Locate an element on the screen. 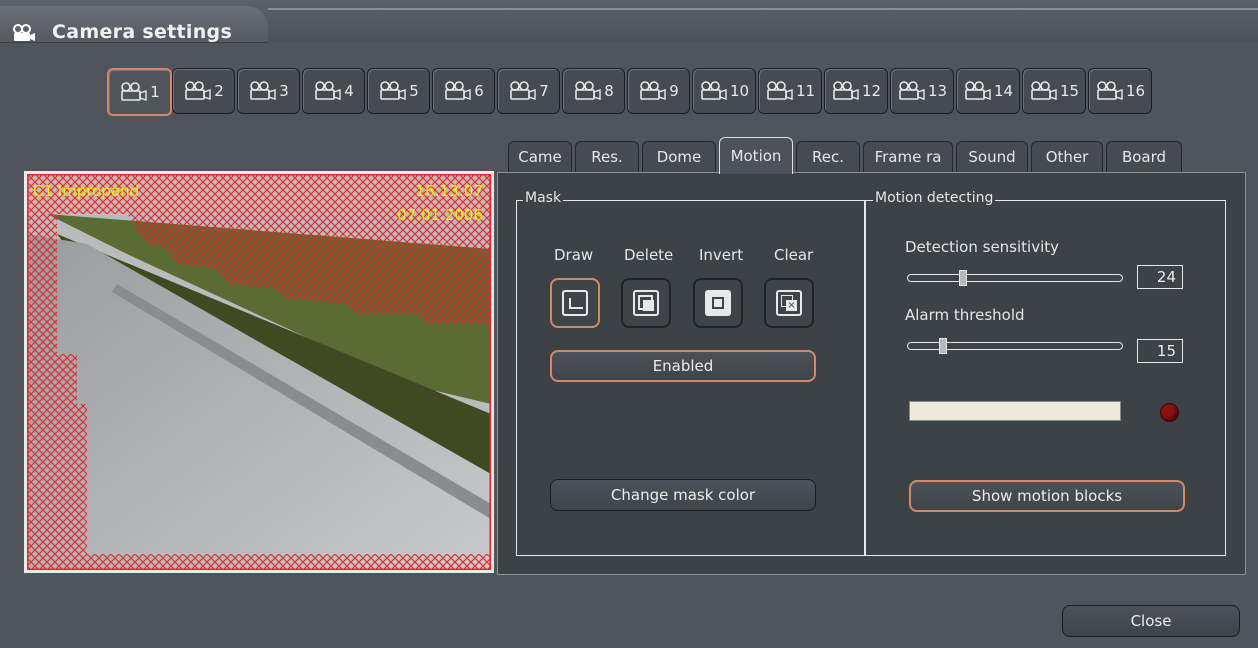 Image resolution: width=1258 pixels, height=648 pixels. close-label: Close is located at coordinates (1151, 621).